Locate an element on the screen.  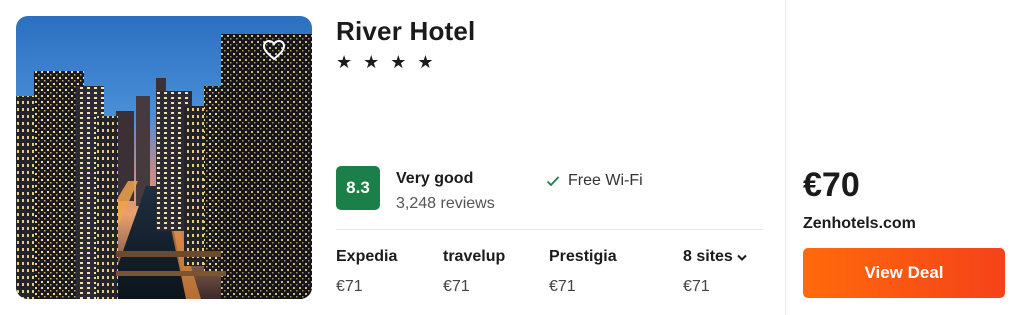
more-sites-dropdown: 8 sites €71 is located at coordinates (715, 272).